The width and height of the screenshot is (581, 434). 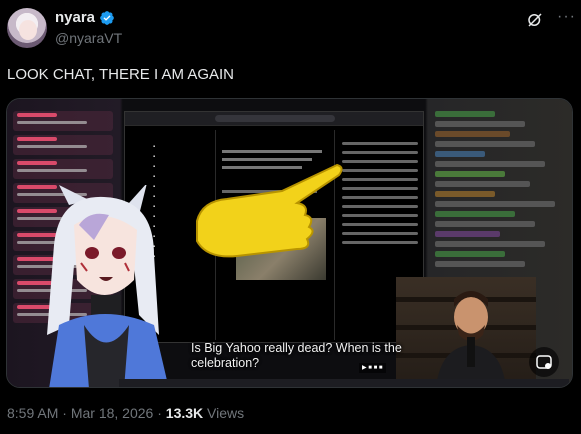 I want to click on post-time: 8:59 AM, so click(x=32, y=413).